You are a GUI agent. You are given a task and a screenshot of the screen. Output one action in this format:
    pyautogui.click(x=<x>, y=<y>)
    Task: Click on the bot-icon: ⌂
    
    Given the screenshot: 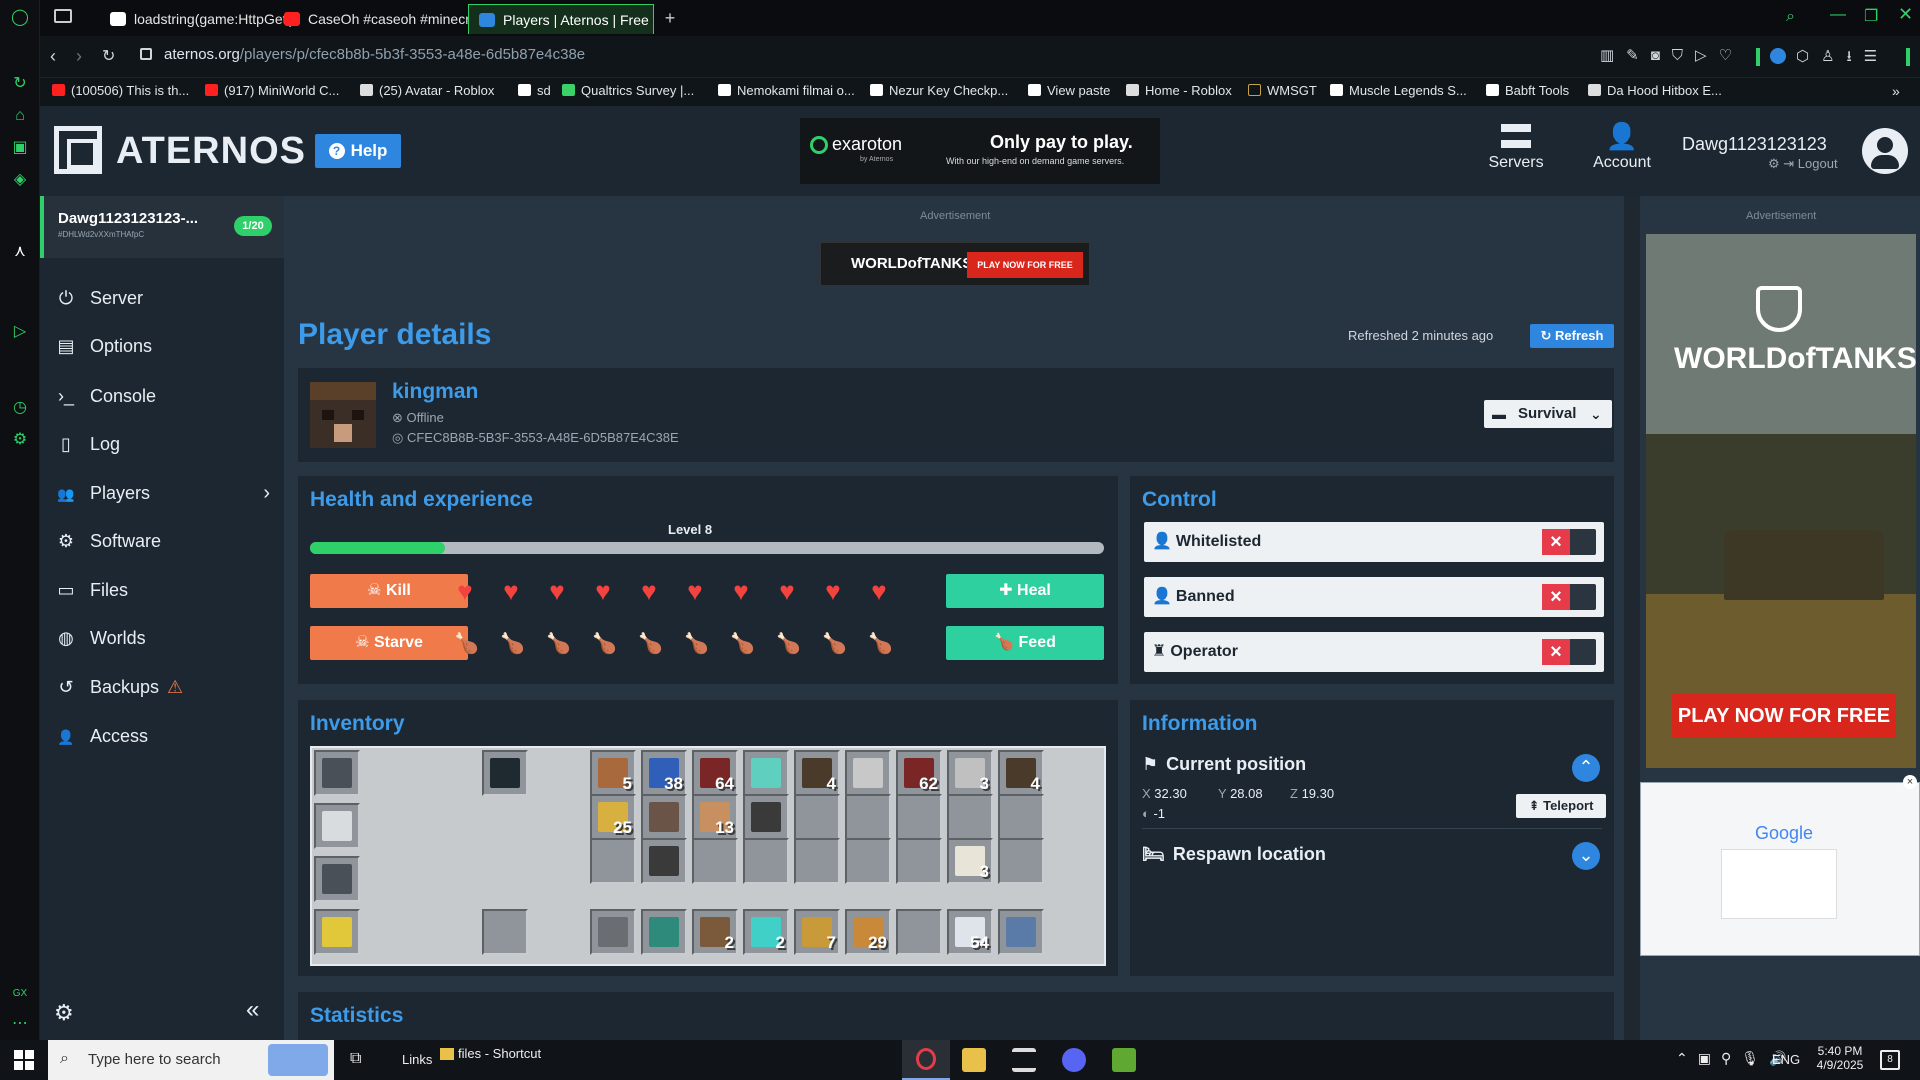 What is the action you would take?
    pyautogui.click(x=20, y=116)
    